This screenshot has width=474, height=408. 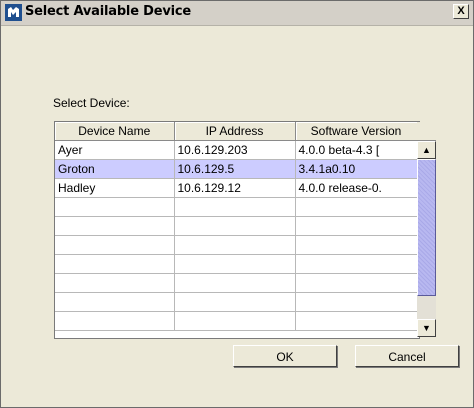 I want to click on software-version-cell: 4.0.0 release-0., so click(x=356, y=188).